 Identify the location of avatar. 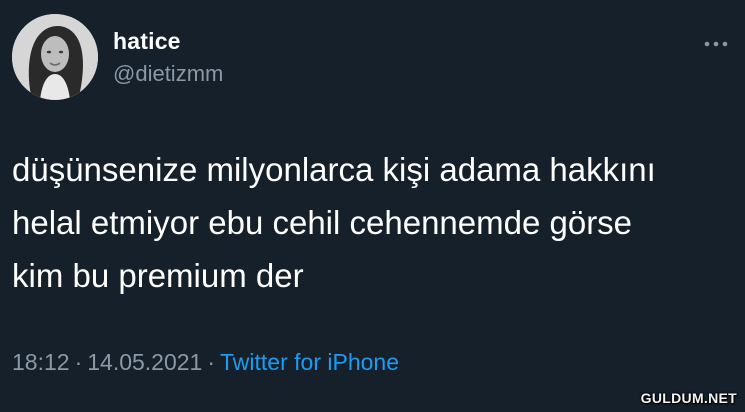
(55, 57).